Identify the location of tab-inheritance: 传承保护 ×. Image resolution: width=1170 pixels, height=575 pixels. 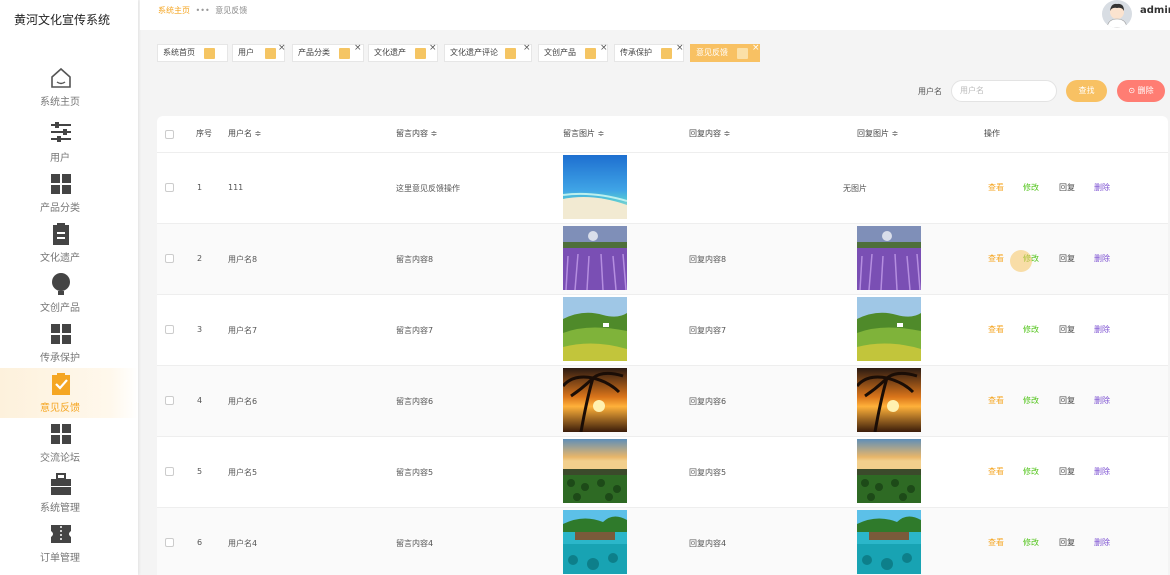
(649, 52).